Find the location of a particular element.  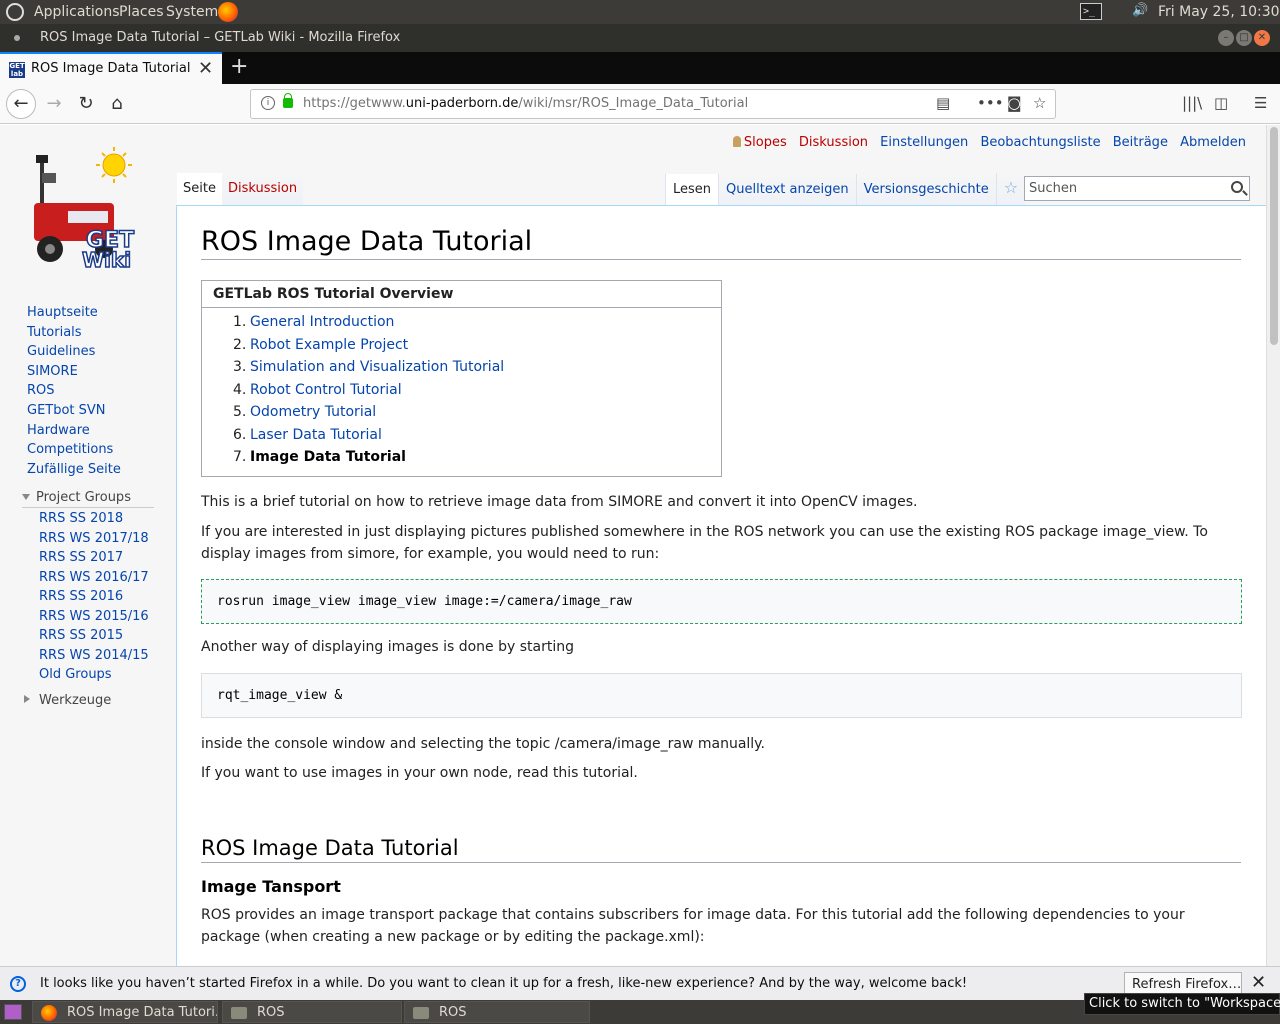

sun-icon is located at coordinates (114, 165).